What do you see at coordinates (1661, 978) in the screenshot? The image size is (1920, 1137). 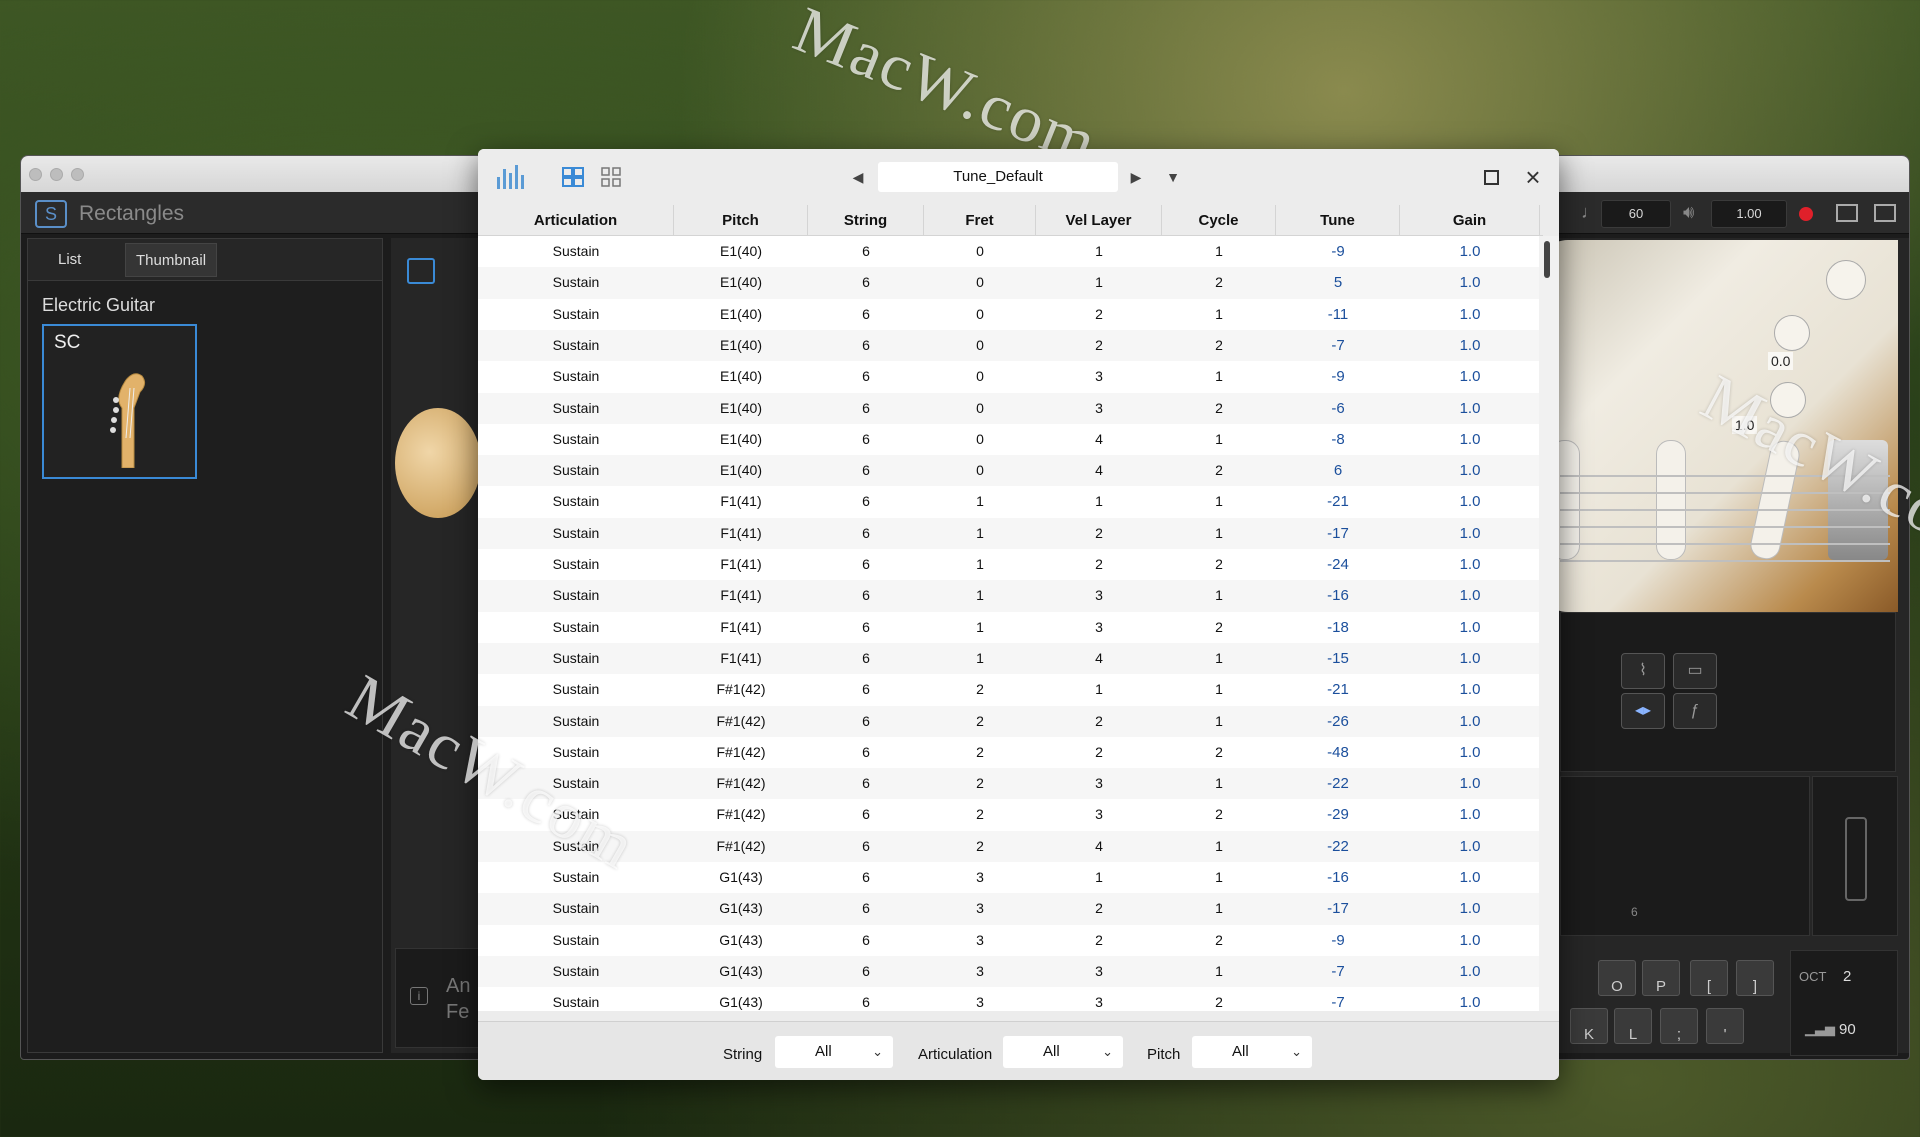 I see `key-p: P` at bounding box center [1661, 978].